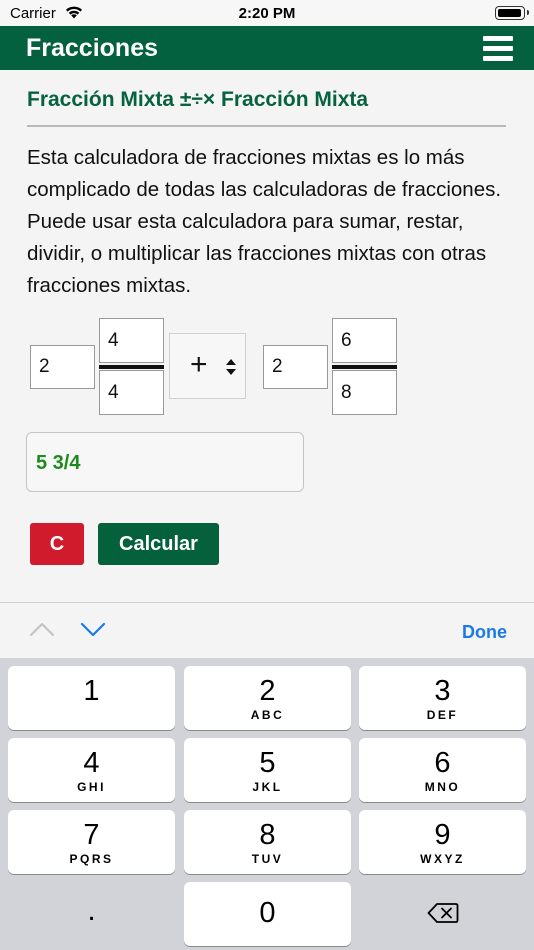 This screenshot has height=950, width=534. I want to click on clear-button: C, so click(57, 544).